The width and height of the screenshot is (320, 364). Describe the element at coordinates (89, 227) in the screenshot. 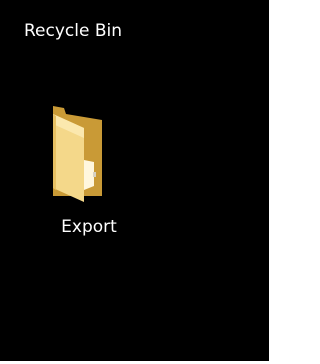

I see `export-label: Export` at that location.